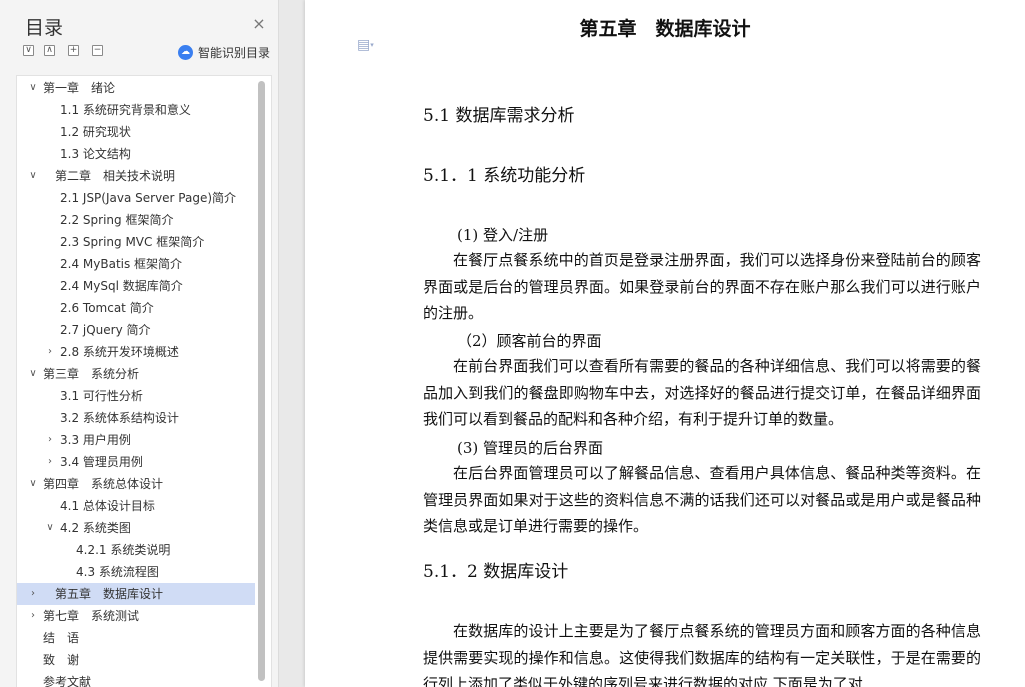 This screenshot has height=687, width=1025. I want to click on collapse-all-button: ∨, so click(28, 50).